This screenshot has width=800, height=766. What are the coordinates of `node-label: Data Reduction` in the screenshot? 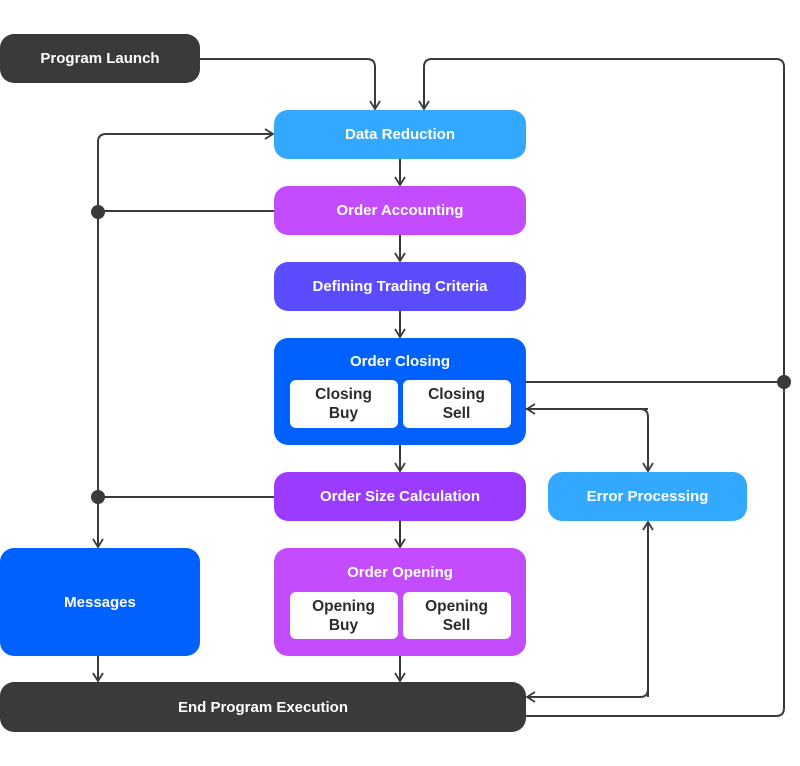 It's located at (399, 134).